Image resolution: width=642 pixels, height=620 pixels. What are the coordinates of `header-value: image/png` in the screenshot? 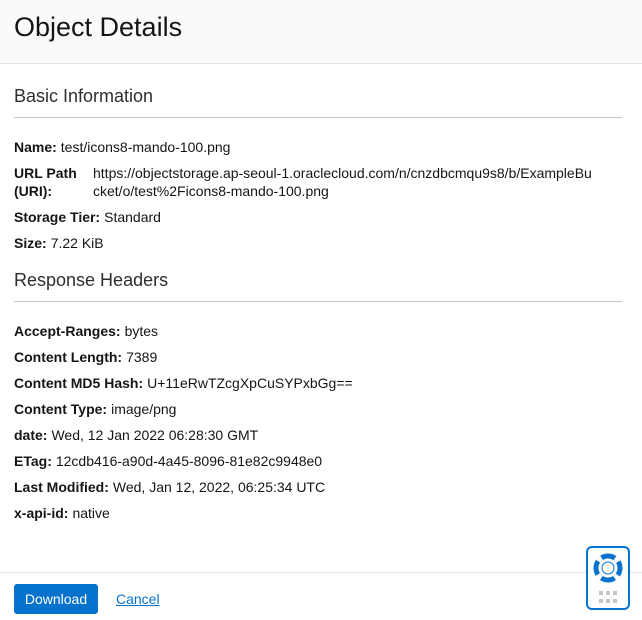 It's located at (144, 409).